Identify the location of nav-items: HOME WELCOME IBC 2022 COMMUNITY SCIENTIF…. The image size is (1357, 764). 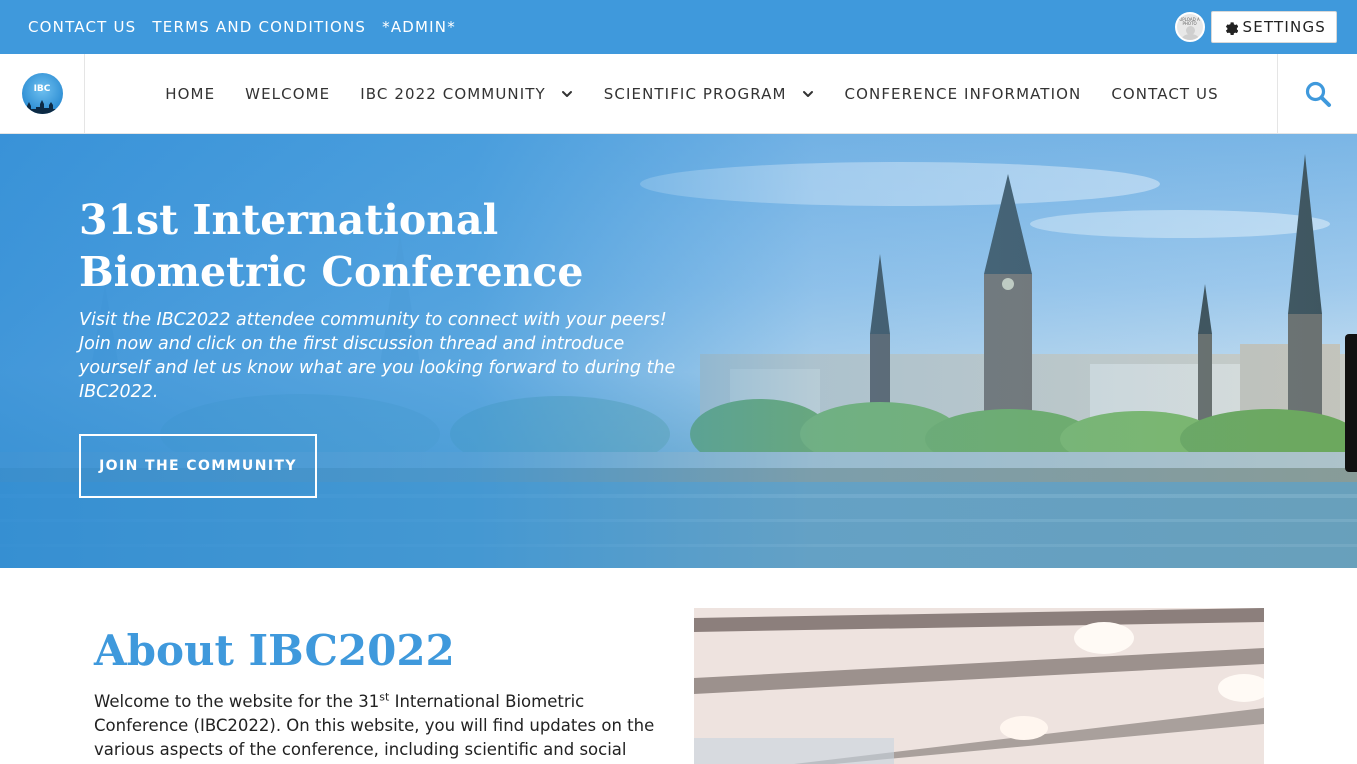
(681, 94).